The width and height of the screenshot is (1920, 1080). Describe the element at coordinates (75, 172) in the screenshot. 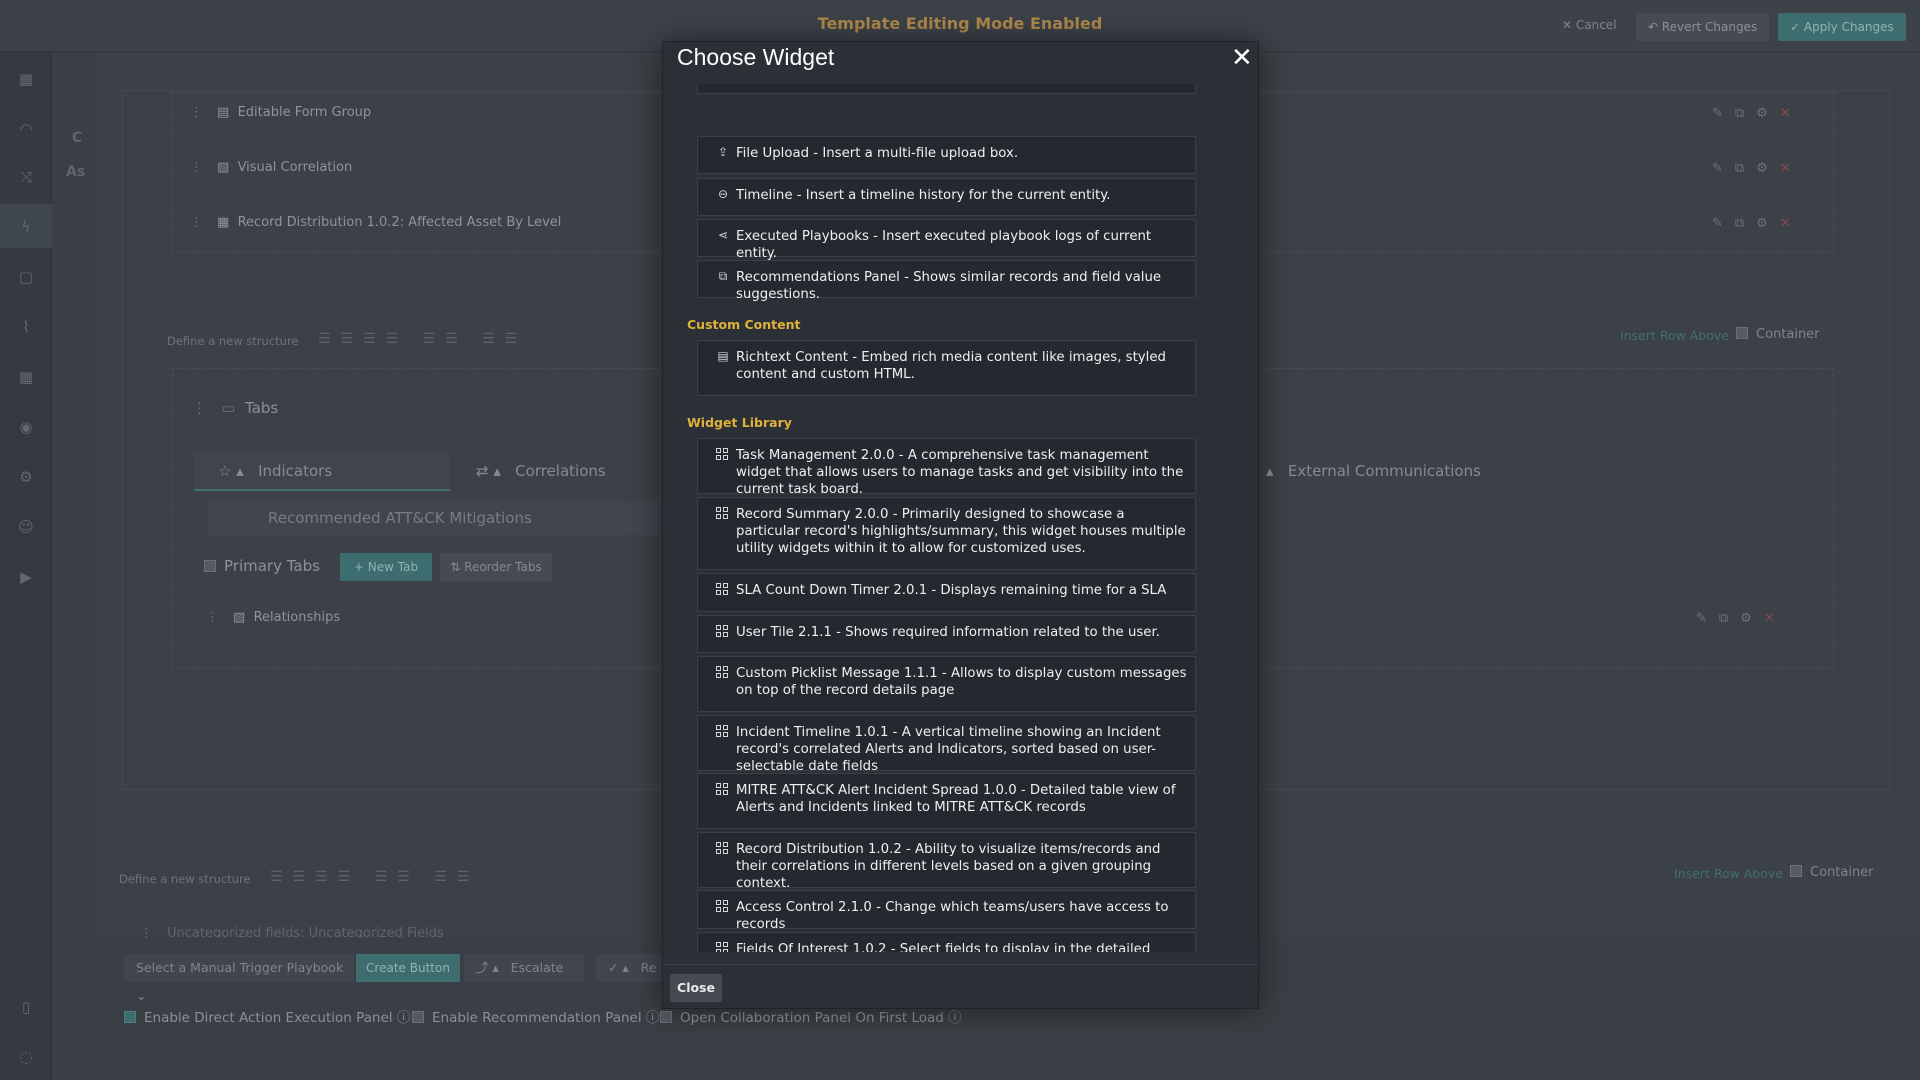

I see `subnav-letter-as: As` at that location.